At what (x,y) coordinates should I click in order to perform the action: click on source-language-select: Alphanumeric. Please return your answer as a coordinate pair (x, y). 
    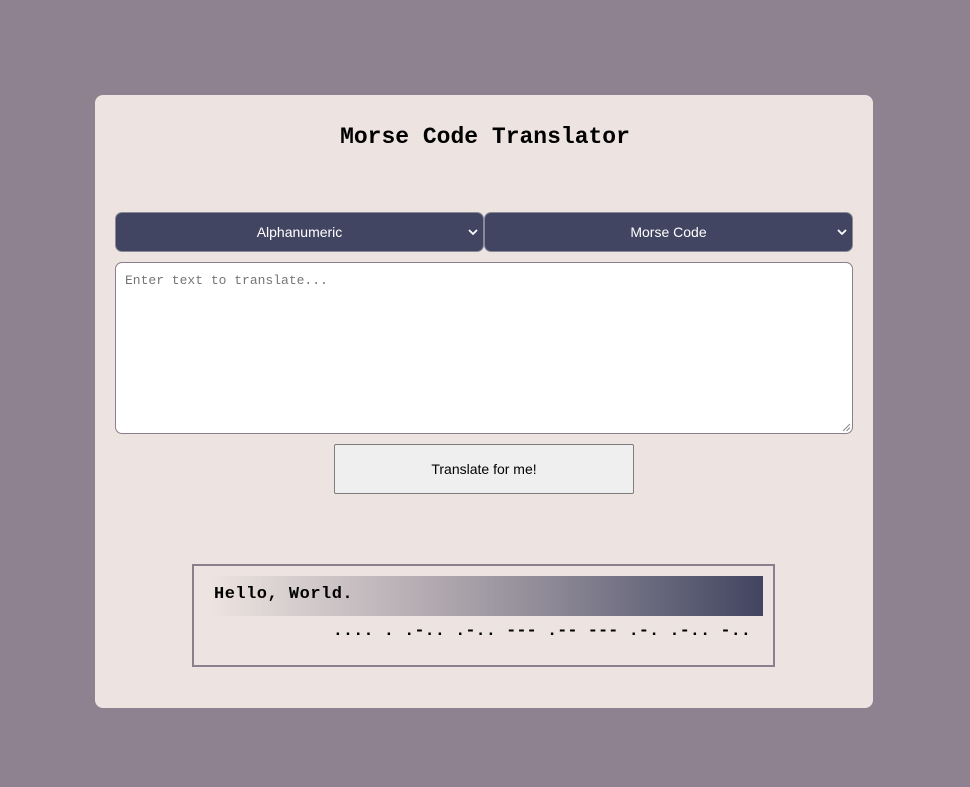
    Looking at the image, I should click on (299, 232).